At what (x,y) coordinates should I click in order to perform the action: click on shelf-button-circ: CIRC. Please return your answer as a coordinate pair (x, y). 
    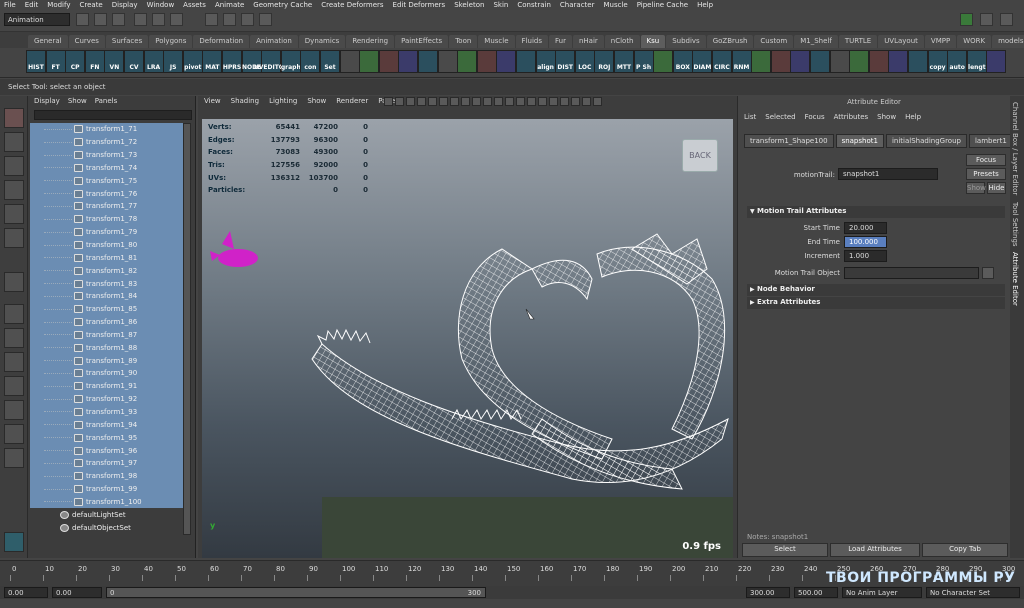
    Looking at the image, I should click on (722, 61).